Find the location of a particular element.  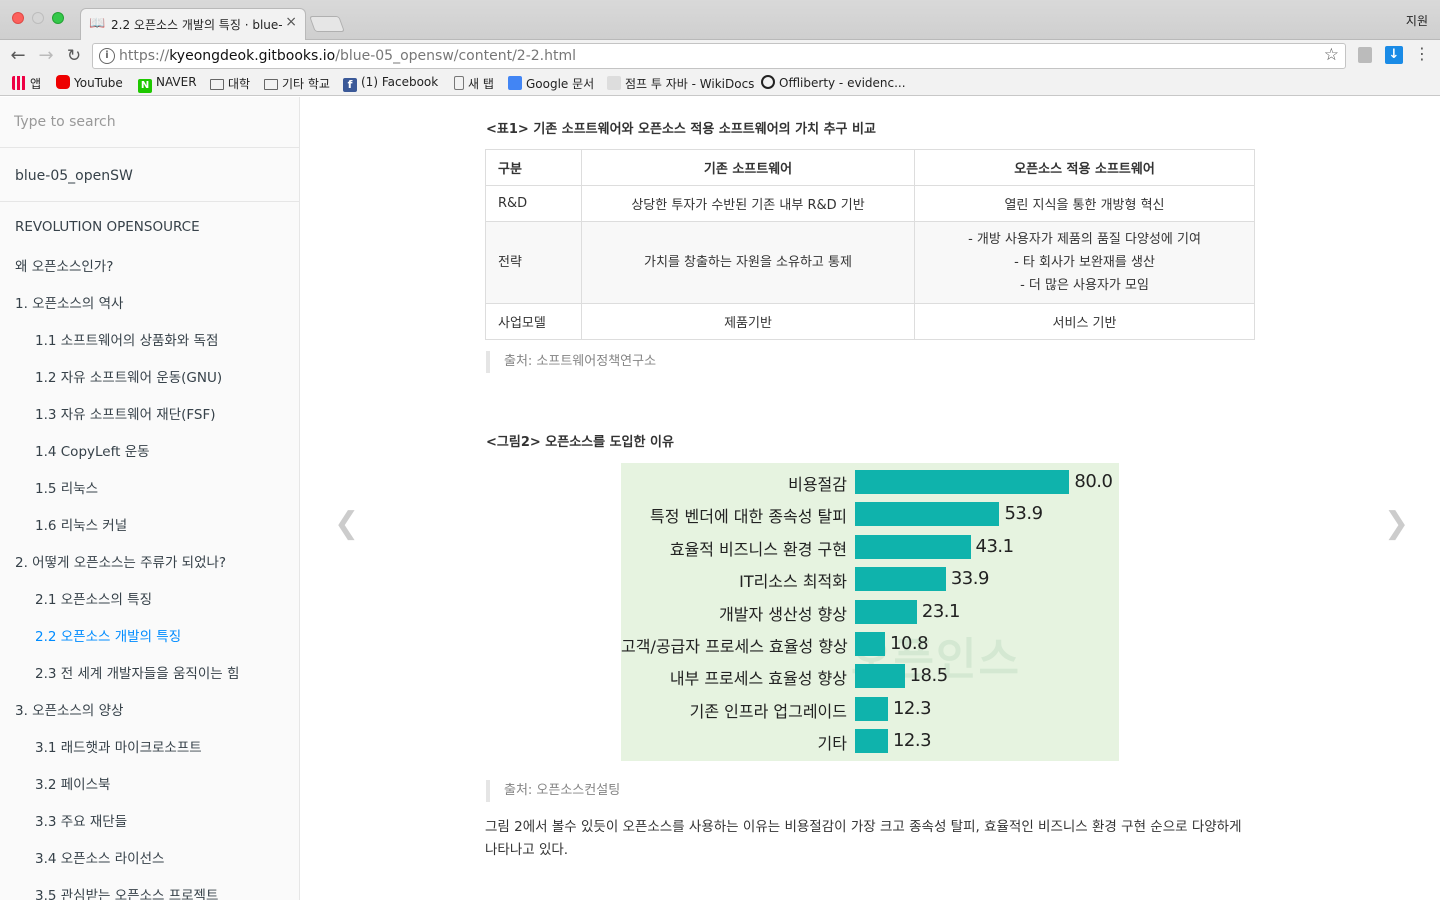

bookmark-folder-univ: 대학 is located at coordinates (230, 83).